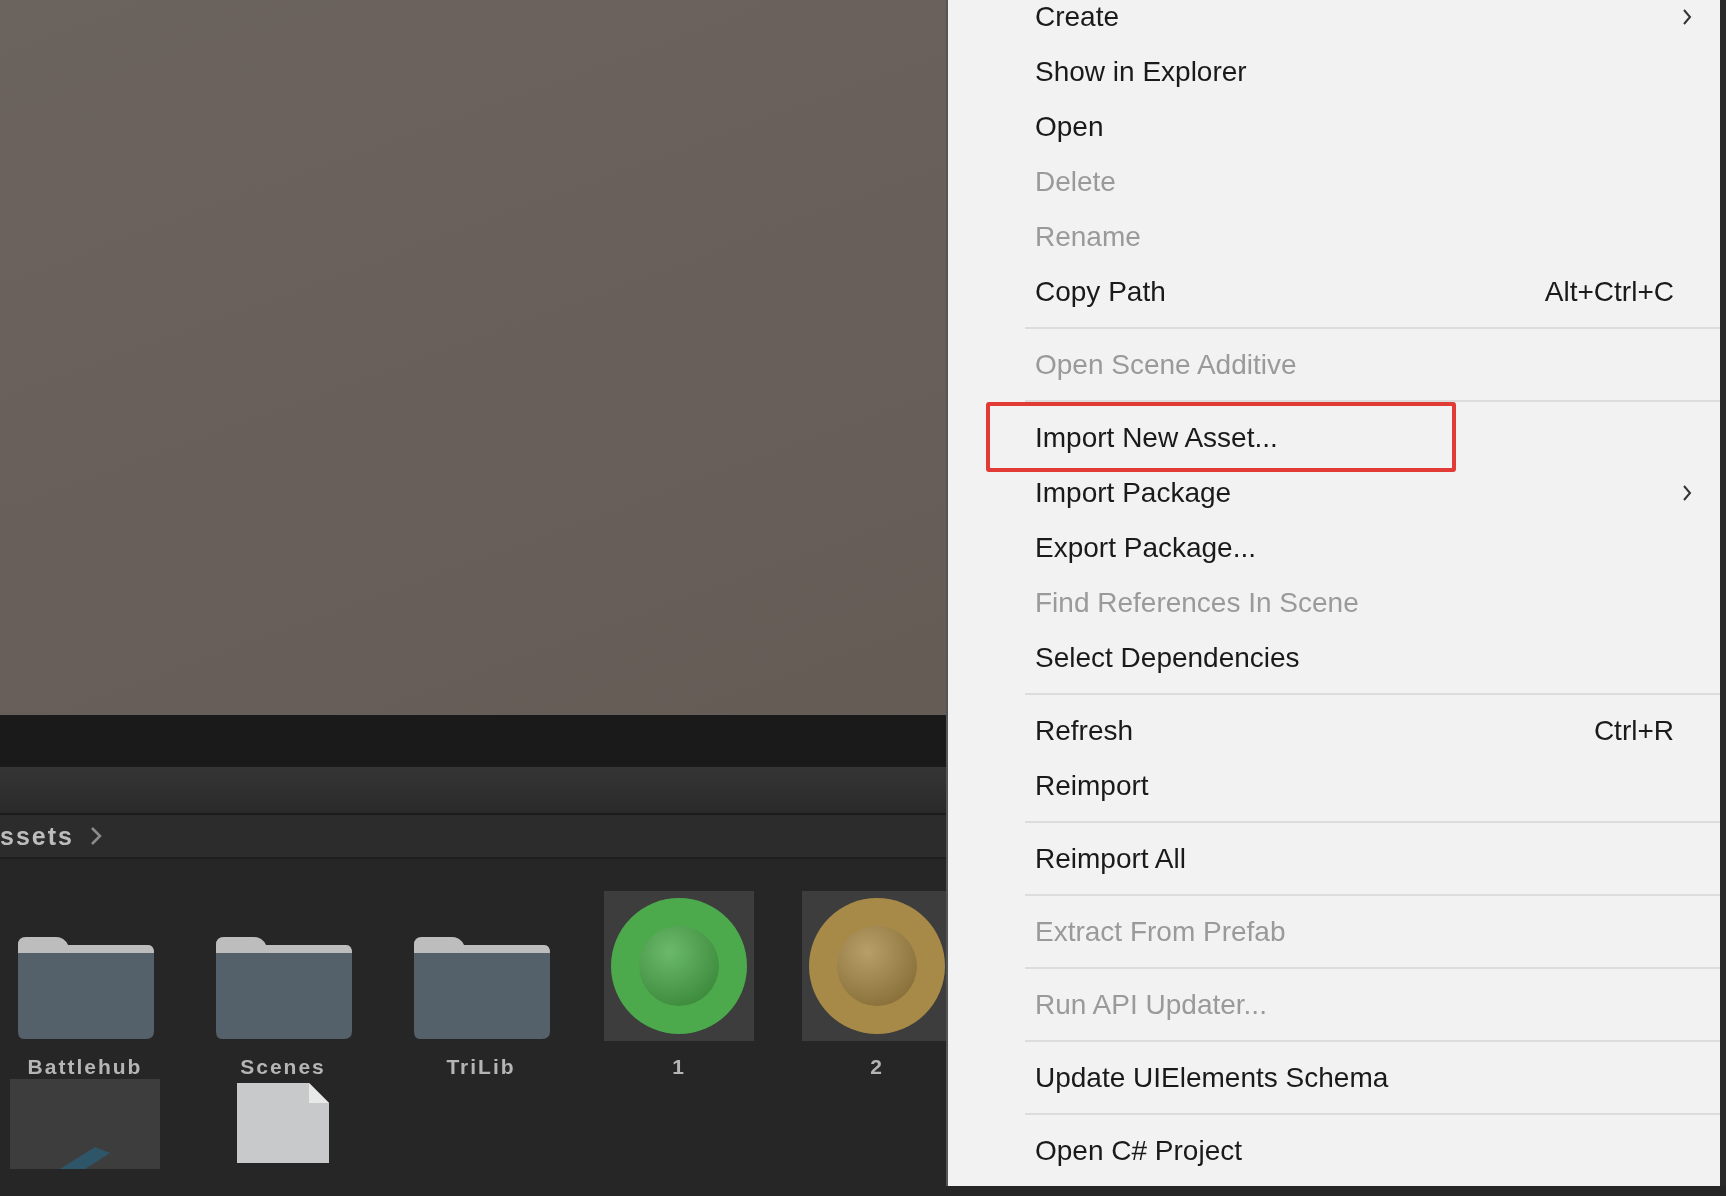 The height and width of the screenshot is (1196, 1726). Describe the element at coordinates (95, 836) in the screenshot. I see `chevron-icon` at that location.